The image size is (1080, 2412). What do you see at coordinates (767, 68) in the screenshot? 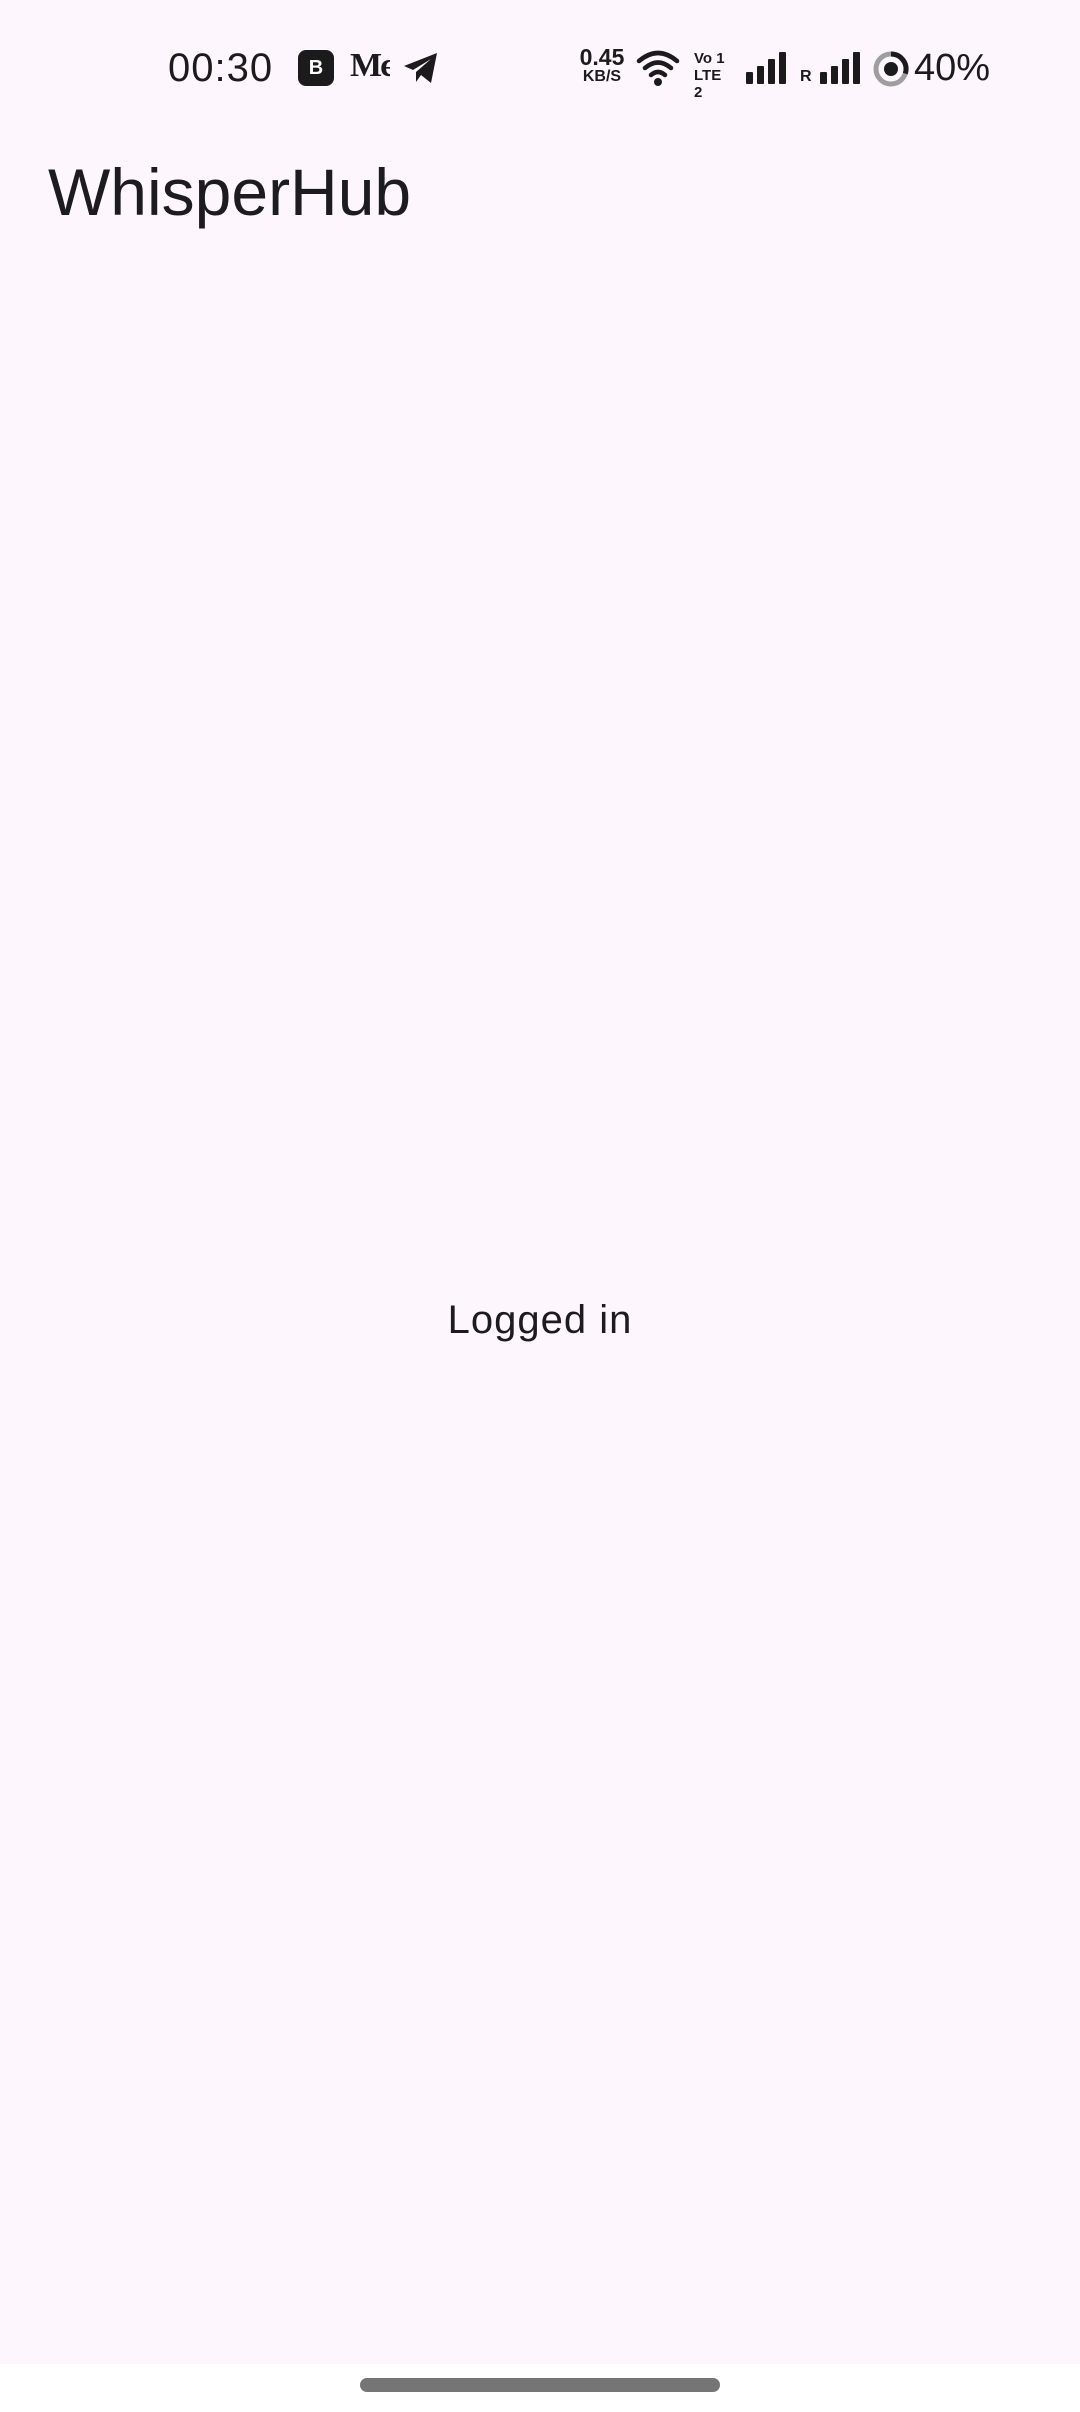
I see `signal-strength-icon` at bounding box center [767, 68].